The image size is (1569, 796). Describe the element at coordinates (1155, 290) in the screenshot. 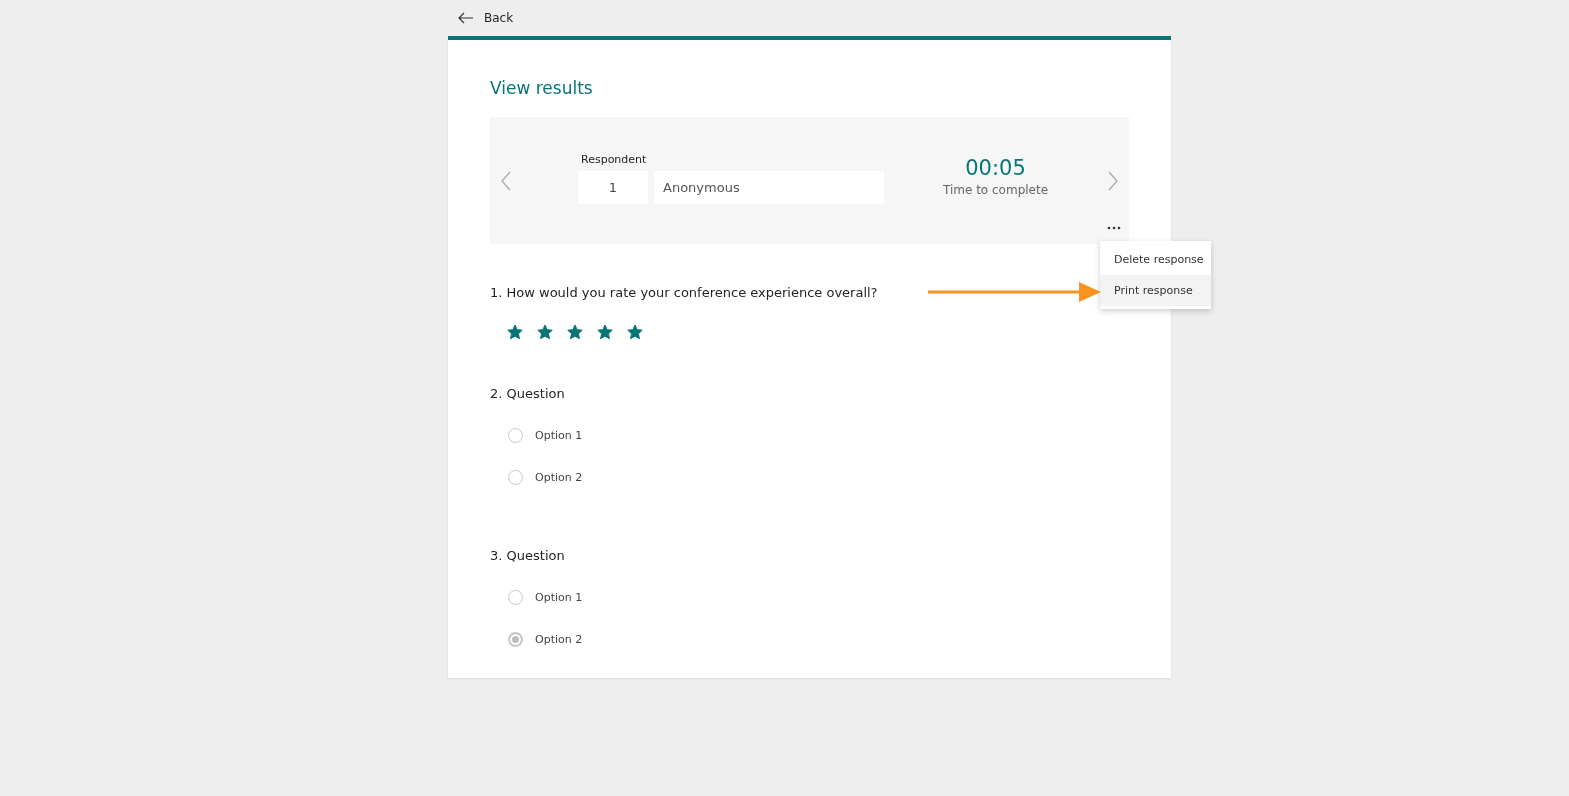

I see `menu-item: Print response` at that location.